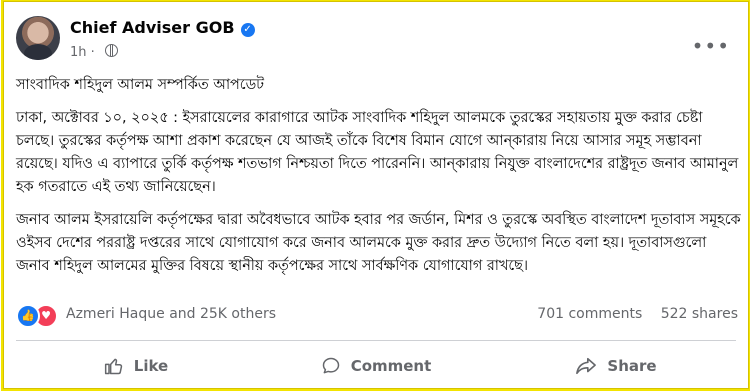 This screenshot has height=391, width=750. I want to click on post-title: সাংবাদিক শহিদুল আলম সম্পর্কিত আপডেট, so click(140, 85).